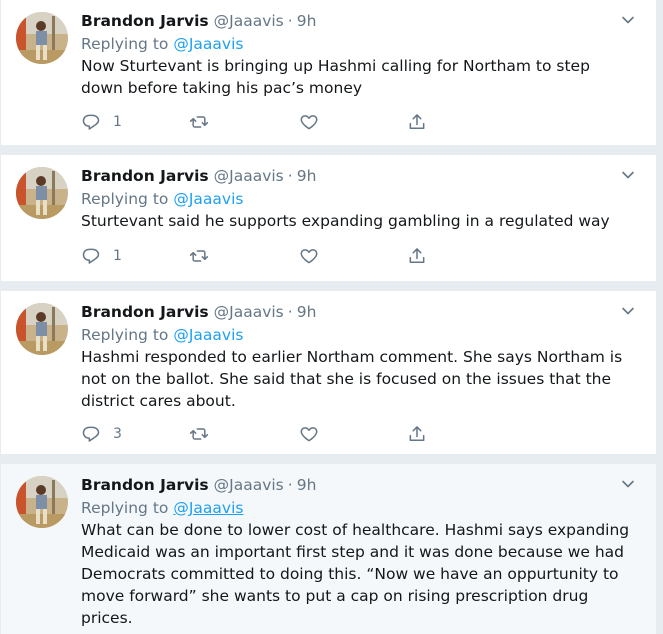  Describe the element at coordinates (261, 434) in the screenshot. I see `tweet-actions: 3` at that location.